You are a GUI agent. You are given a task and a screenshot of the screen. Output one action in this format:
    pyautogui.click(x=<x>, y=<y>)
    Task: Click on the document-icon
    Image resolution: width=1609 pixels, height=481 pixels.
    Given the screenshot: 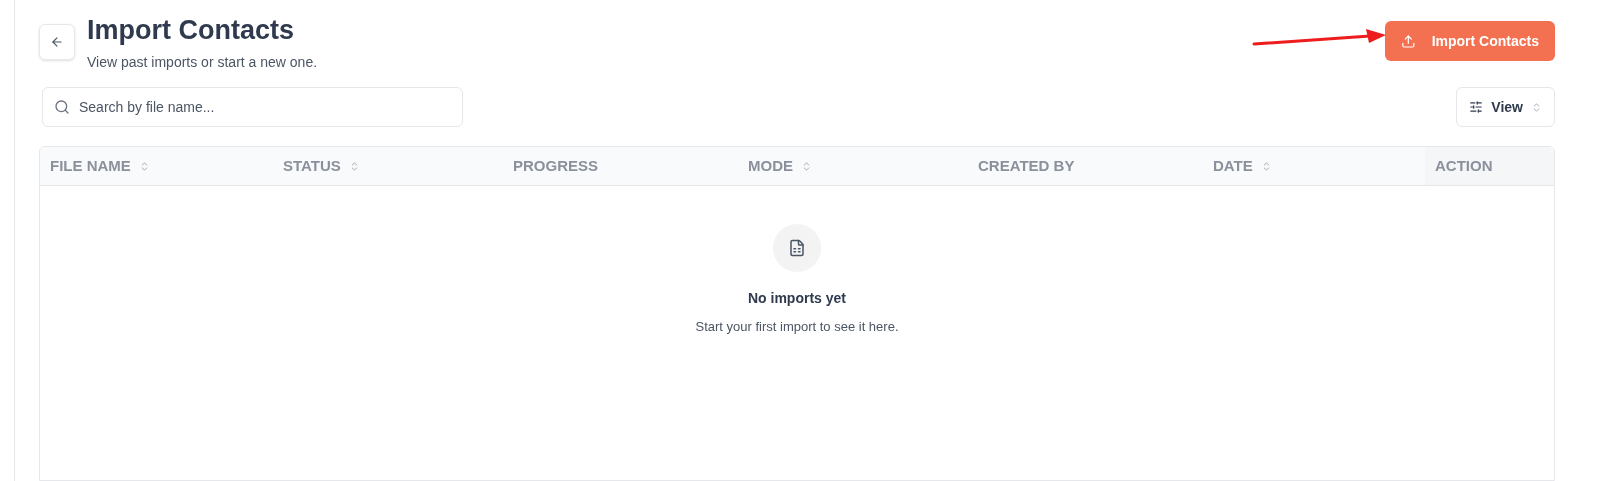 What is the action you would take?
    pyautogui.click(x=797, y=248)
    